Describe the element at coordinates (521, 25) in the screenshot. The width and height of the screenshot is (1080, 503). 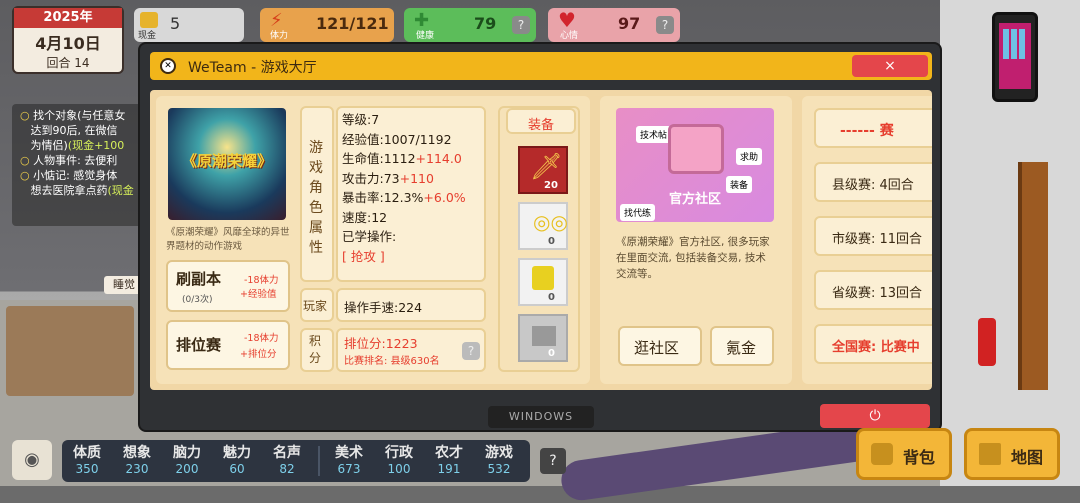
I see `health-help-button: ?` at that location.